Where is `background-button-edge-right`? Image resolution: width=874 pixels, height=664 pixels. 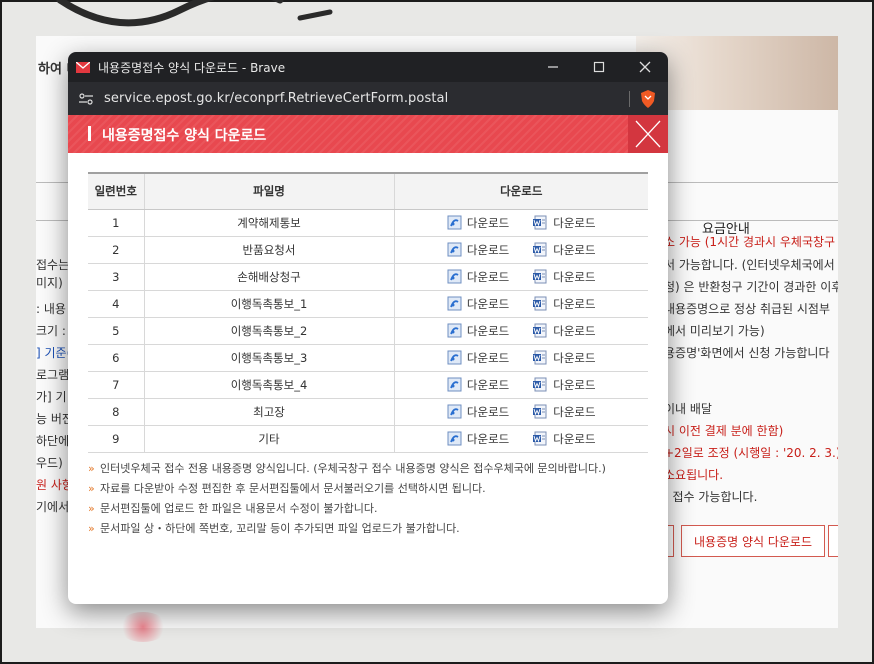 background-button-edge-right is located at coordinates (833, 541).